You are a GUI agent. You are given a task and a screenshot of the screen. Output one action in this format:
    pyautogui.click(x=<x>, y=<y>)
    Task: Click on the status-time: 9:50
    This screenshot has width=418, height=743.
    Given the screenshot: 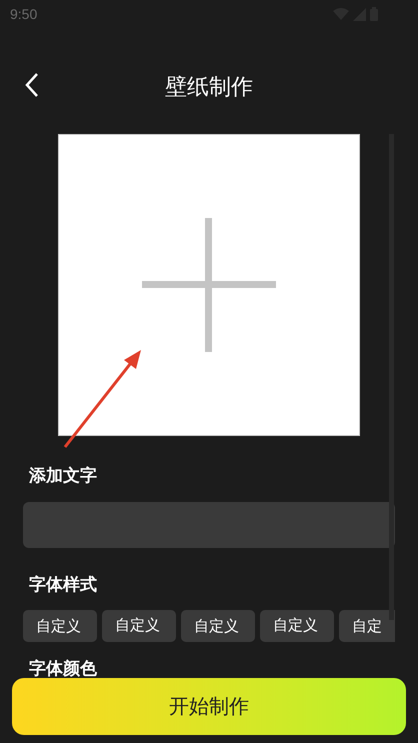 What is the action you would take?
    pyautogui.click(x=24, y=14)
    